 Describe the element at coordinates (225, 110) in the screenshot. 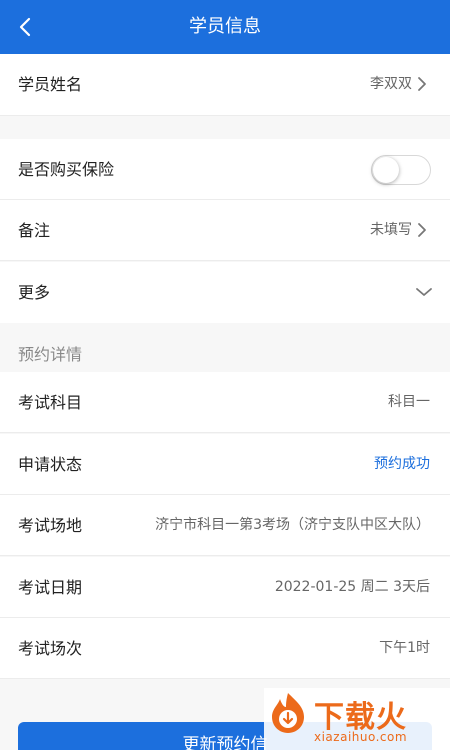

I see `clipped-row` at that location.